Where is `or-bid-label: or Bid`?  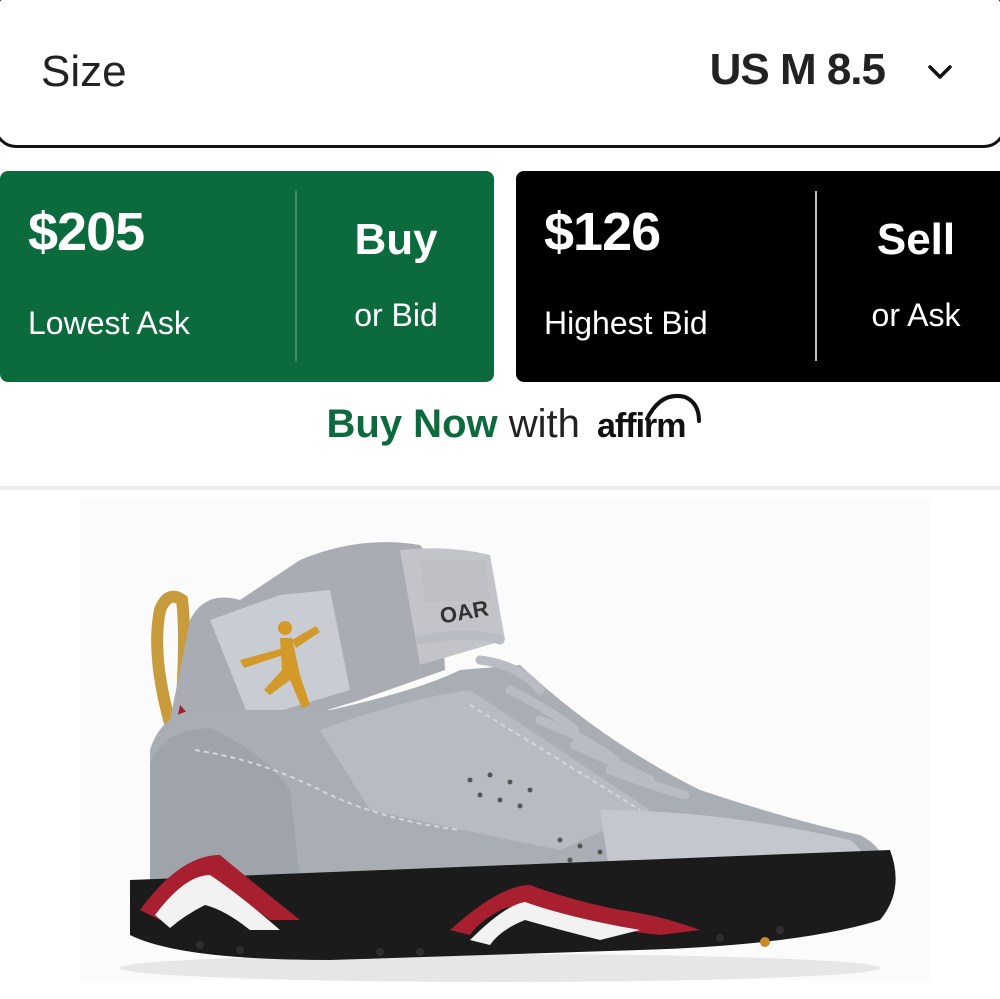 or-bid-label: or Bid is located at coordinates (396, 315).